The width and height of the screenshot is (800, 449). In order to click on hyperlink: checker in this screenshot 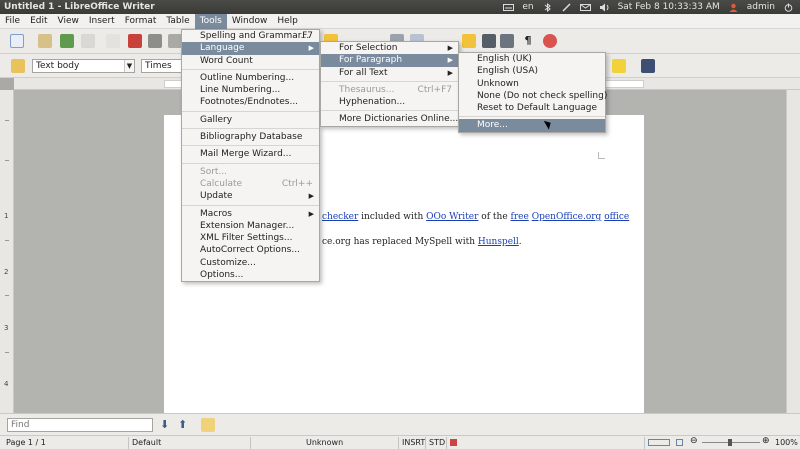, I will do `click(340, 217)`.